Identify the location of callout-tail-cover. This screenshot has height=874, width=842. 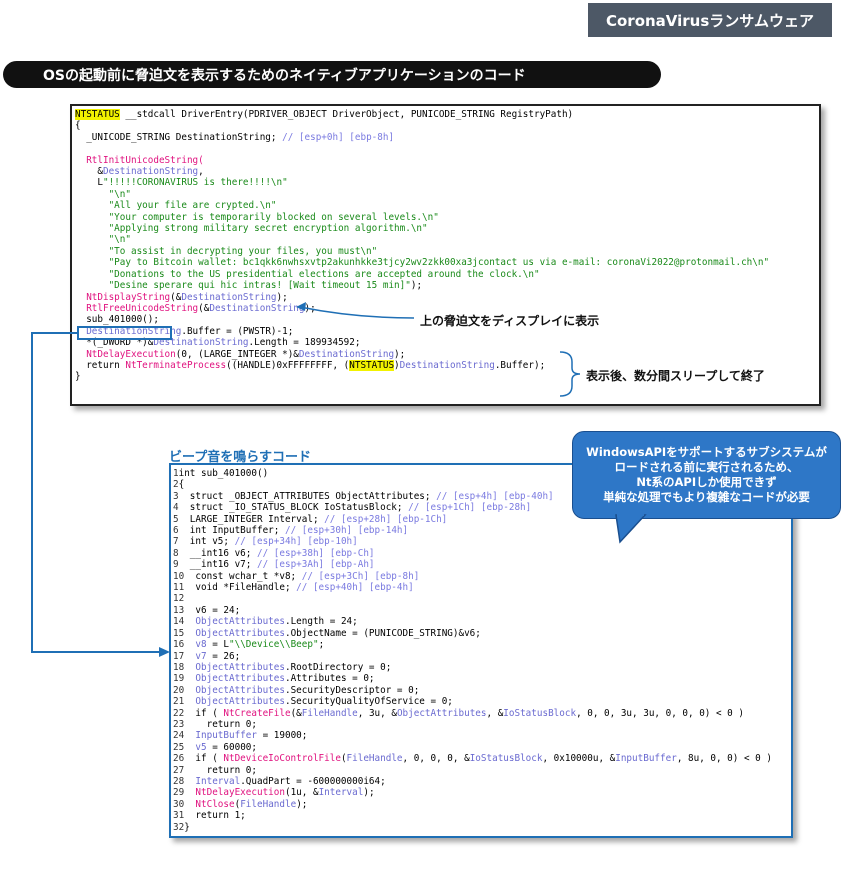
(630, 513).